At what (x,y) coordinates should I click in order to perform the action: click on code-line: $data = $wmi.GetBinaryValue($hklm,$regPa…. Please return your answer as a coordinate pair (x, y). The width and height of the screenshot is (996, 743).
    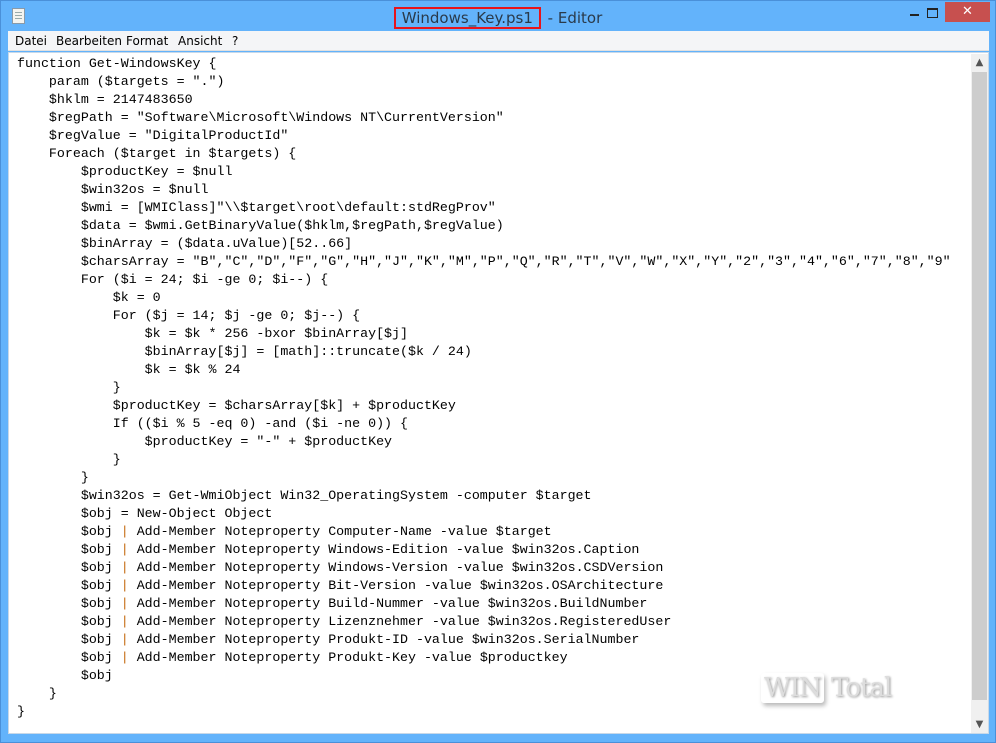
    Looking at the image, I should click on (260, 225).